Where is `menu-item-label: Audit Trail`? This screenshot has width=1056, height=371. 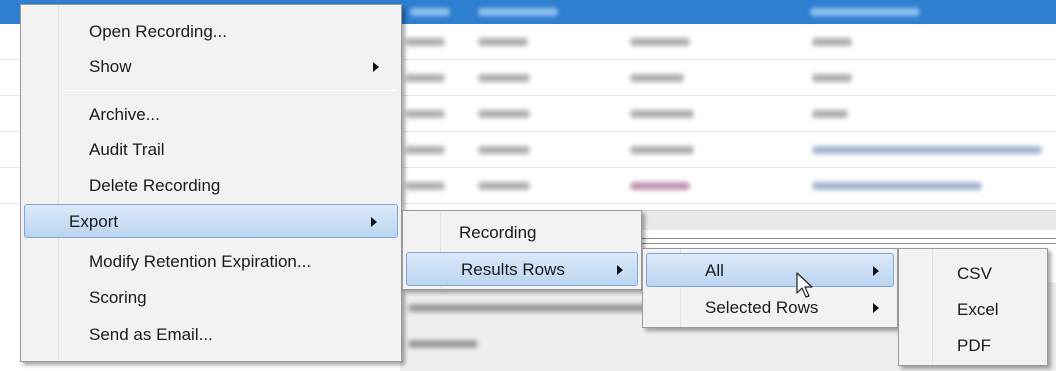
menu-item-label: Audit Trail is located at coordinates (127, 149).